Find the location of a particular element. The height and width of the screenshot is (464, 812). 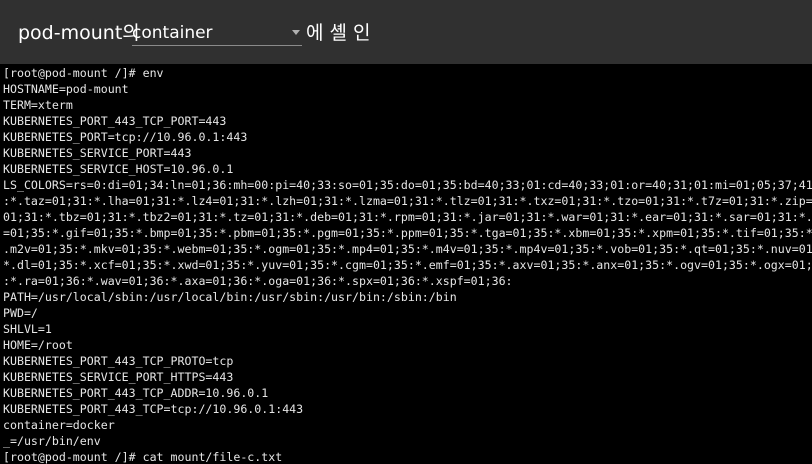

terminal-line: [root@pod-mount /]# env is located at coordinates (83, 73).